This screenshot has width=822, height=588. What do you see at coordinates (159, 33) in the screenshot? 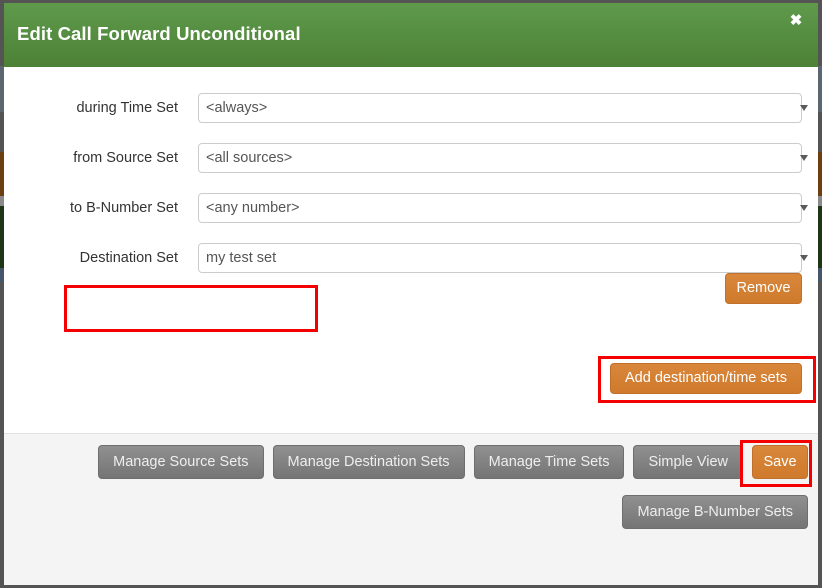
I see `dialog-title: Edit Call Forward Unconditional` at bounding box center [159, 33].